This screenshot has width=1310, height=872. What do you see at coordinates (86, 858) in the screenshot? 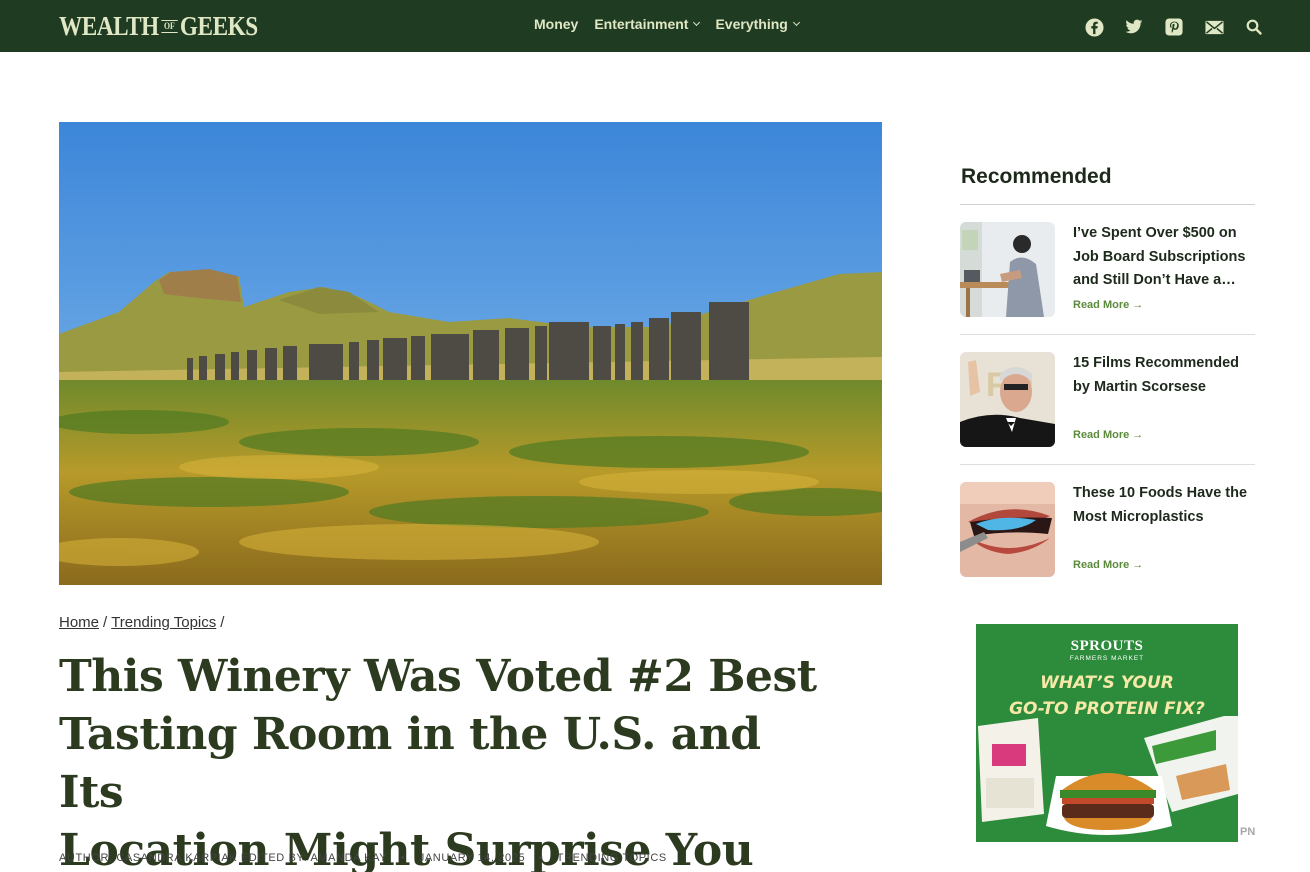
I see `author-label: AUTHOR:` at bounding box center [86, 858].